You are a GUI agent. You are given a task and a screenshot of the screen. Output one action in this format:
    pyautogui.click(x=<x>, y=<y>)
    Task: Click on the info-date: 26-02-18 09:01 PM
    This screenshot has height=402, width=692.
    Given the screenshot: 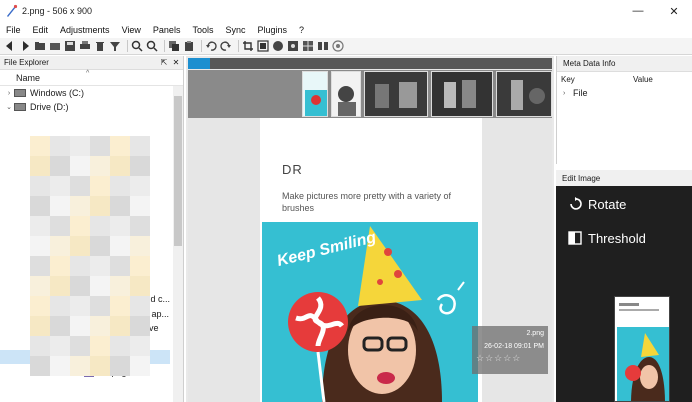 What is the action you would take?
    pyautogui.click(x=514, y=346)
    